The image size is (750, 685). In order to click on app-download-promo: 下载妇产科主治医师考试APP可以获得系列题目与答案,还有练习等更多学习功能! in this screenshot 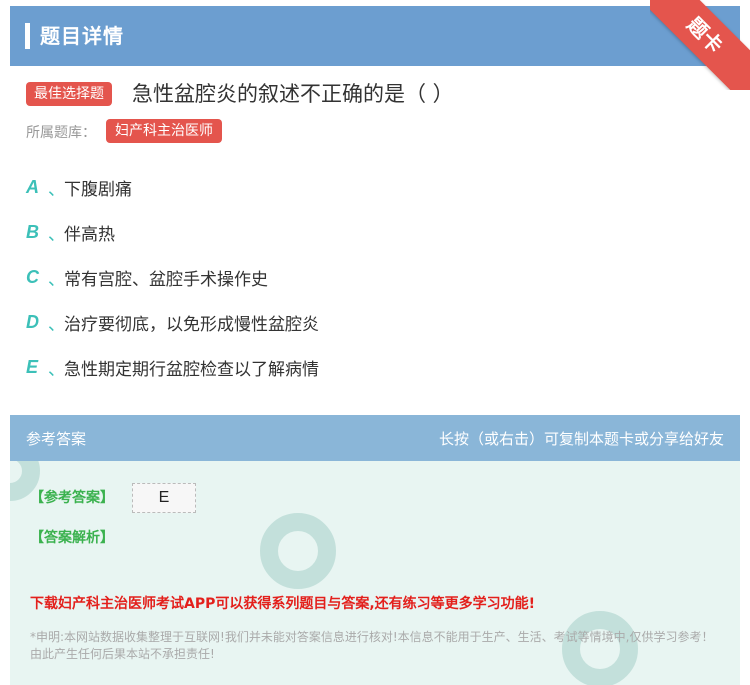, I will do `click(282, 603)`.